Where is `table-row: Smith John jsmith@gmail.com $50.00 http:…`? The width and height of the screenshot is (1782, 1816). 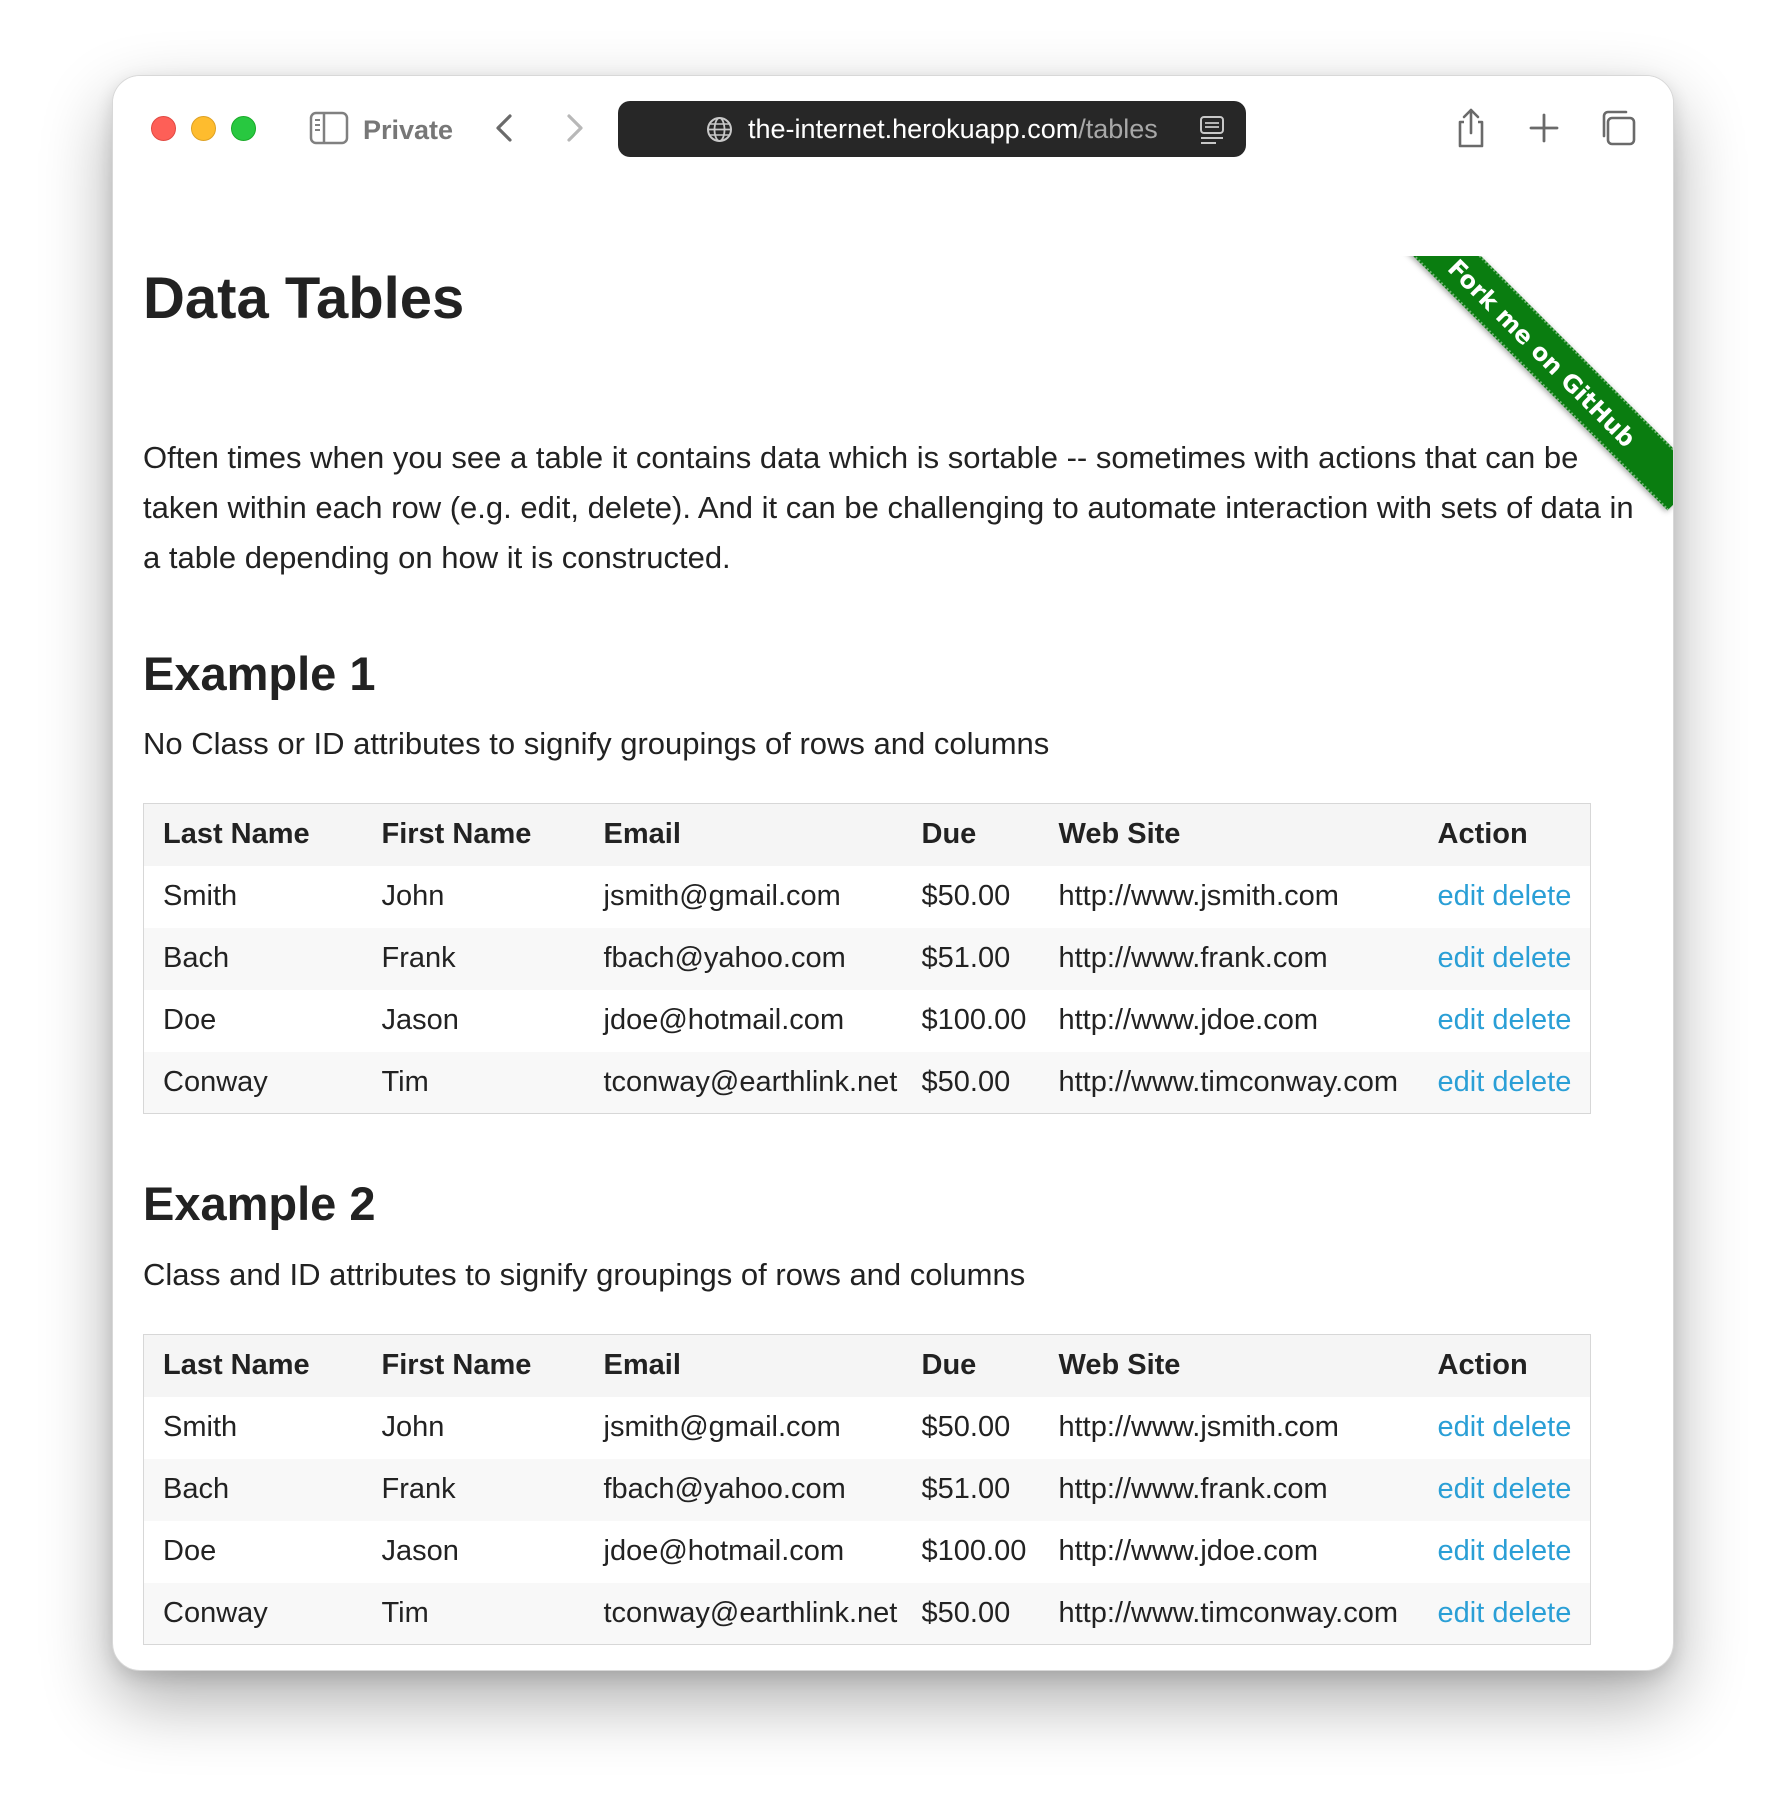 table-row: Smith John jsmith@gmail.com $50.00 http:… is located at coordinates (867, 896).